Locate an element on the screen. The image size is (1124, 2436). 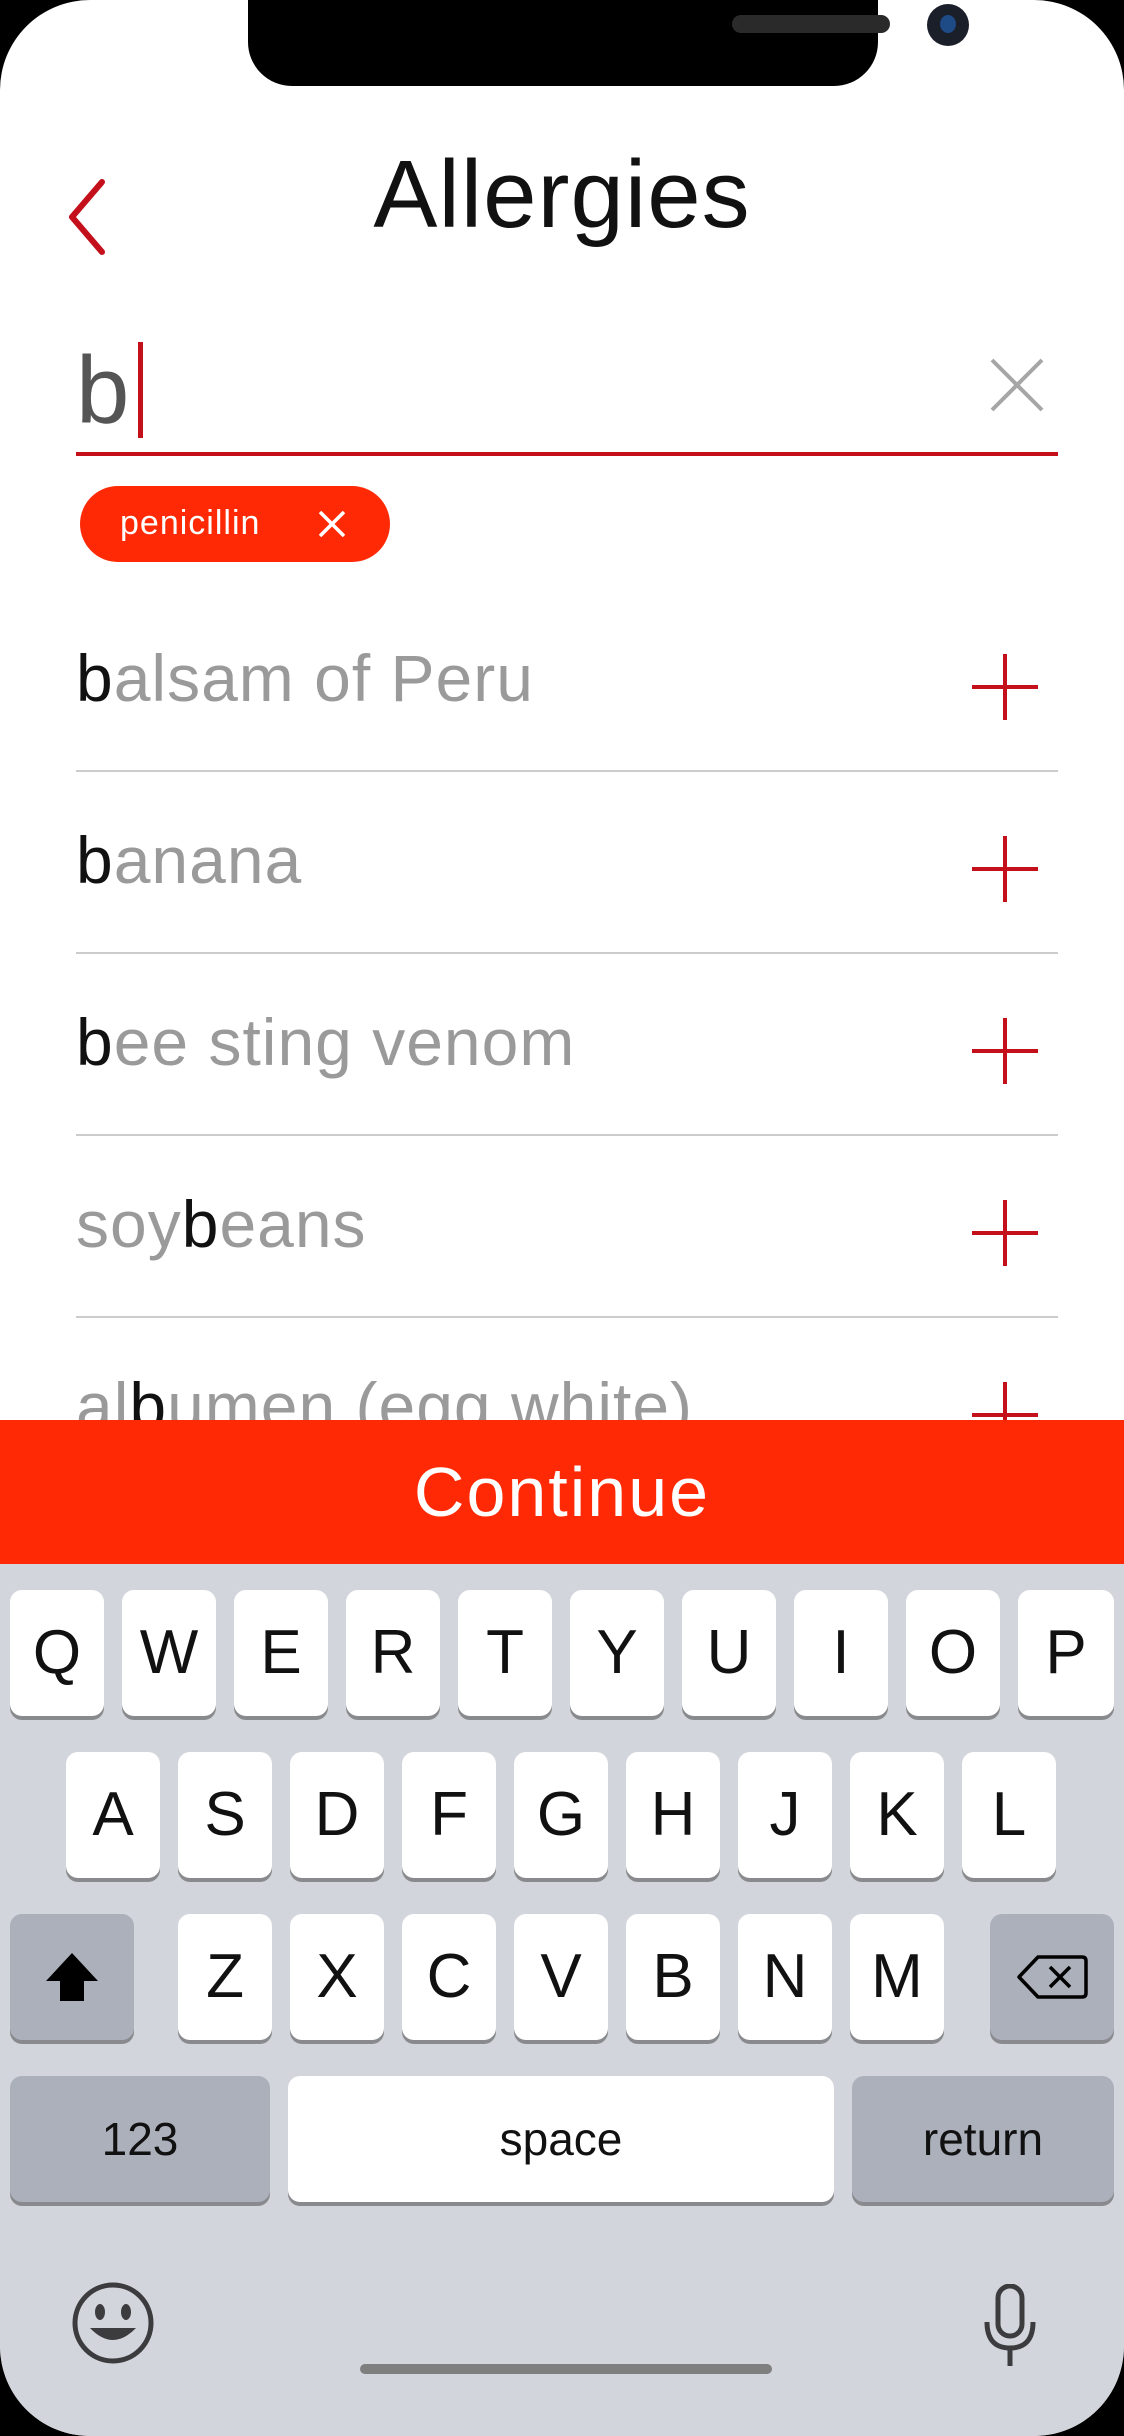
device-notch is located at coordinates (608, 43).